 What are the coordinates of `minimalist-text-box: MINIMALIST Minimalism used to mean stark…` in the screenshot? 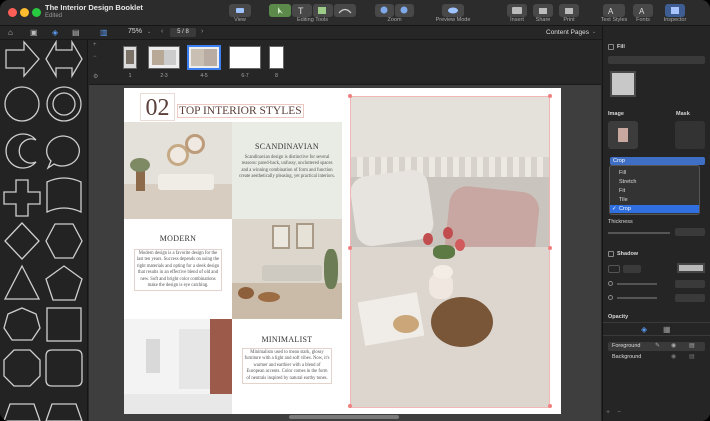 It's located at (287, 366).